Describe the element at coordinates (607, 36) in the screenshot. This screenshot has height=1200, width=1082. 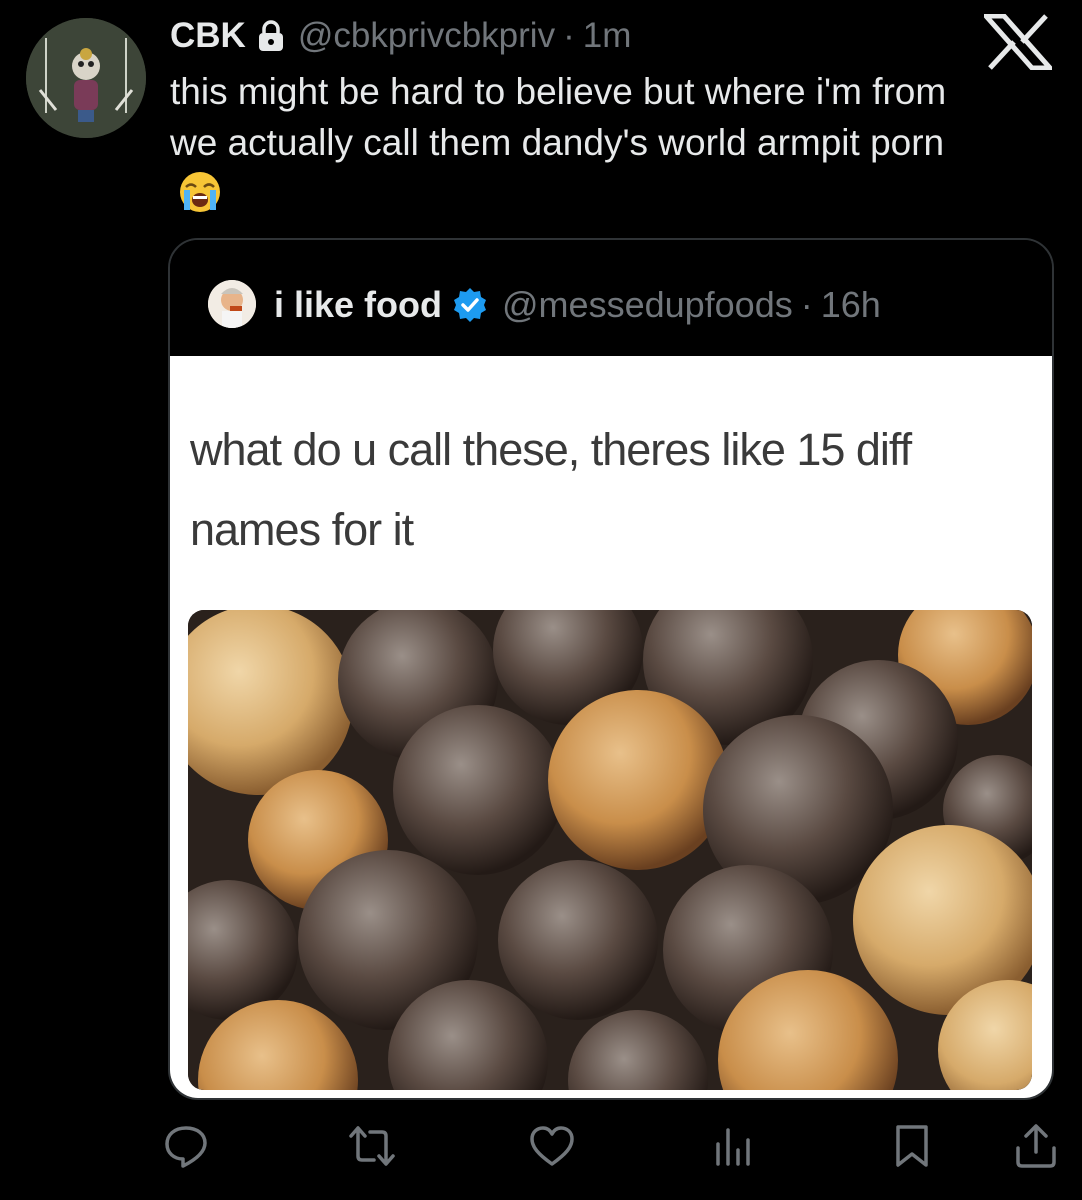
I see `tweet-time: 1m` at that location.